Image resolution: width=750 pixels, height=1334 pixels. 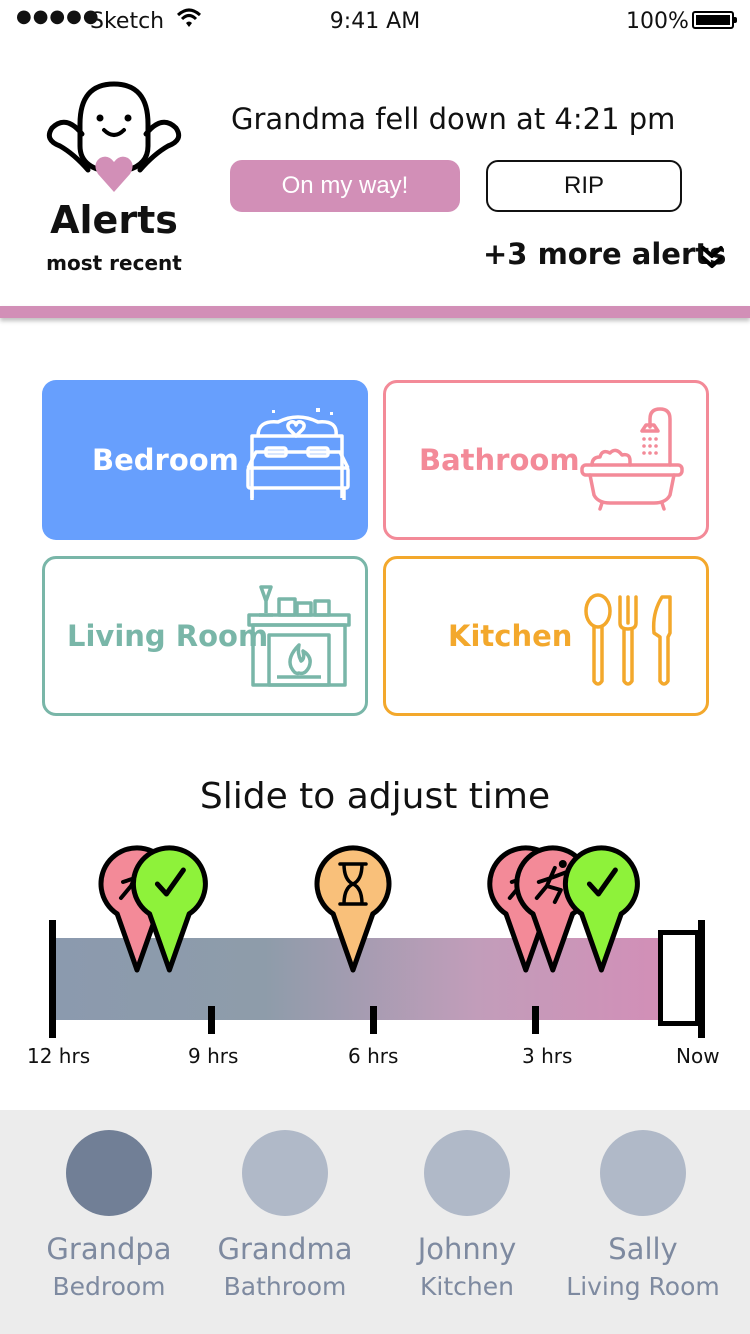 What do you see at coordinates (298, 454) in the screenshot?
I see `bed-icon` at bounding box center [298, 454].